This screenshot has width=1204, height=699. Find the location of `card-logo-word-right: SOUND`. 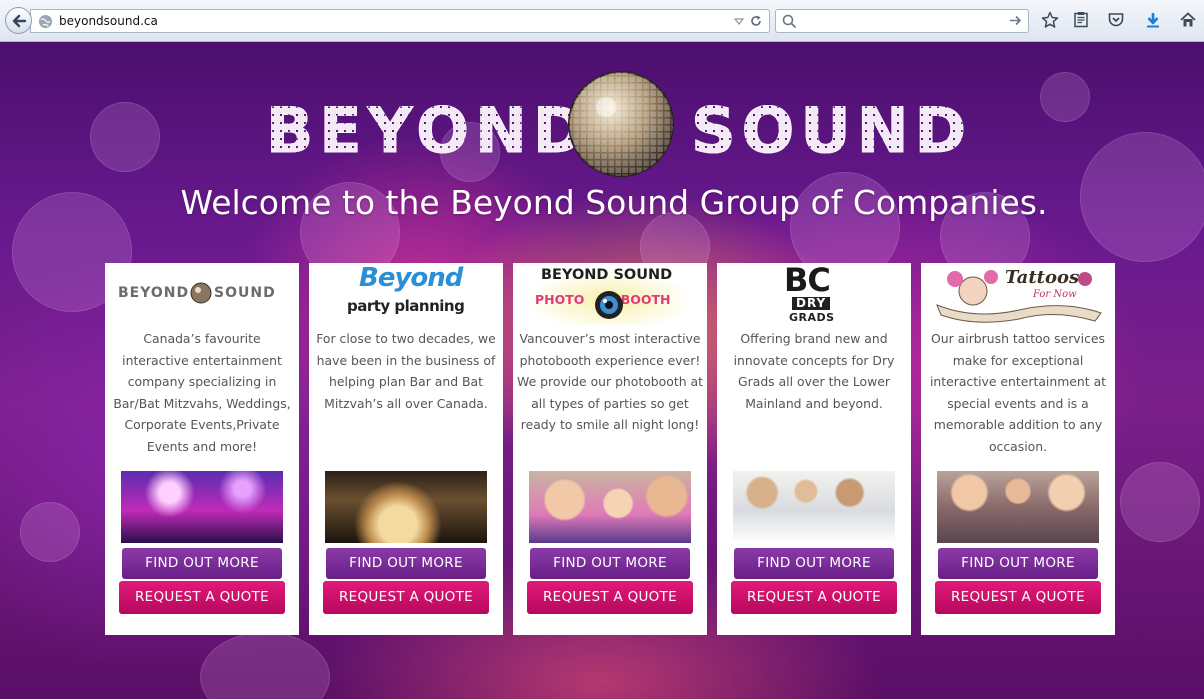

card-logo-word-right: SOUND is located at coordinates (245, 293).